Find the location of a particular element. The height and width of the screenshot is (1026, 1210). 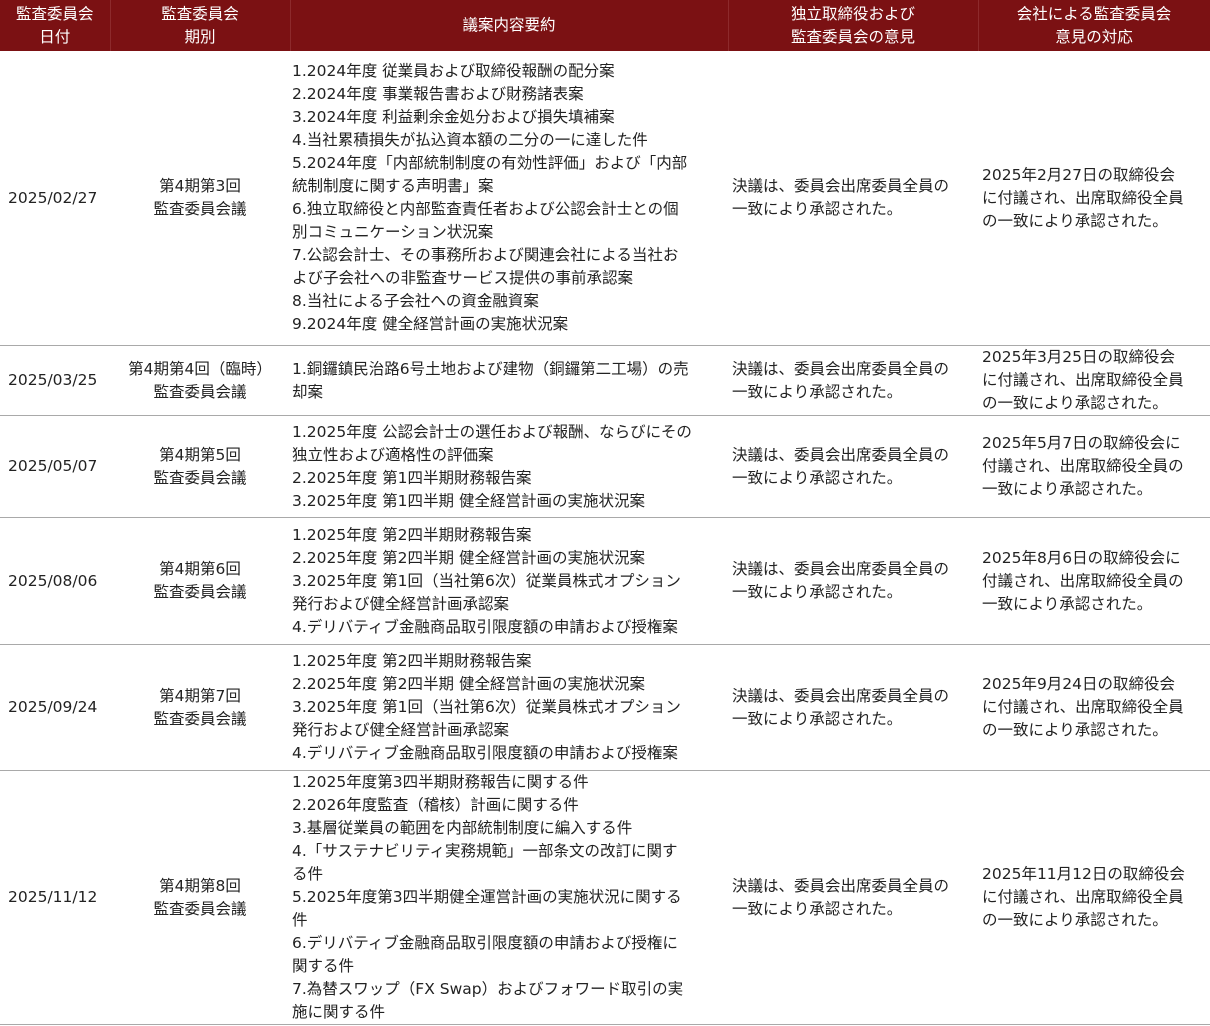

agenda-line: よび子会社への非監査サービス提供の事前承認案 is located at coordinates (463, 278).